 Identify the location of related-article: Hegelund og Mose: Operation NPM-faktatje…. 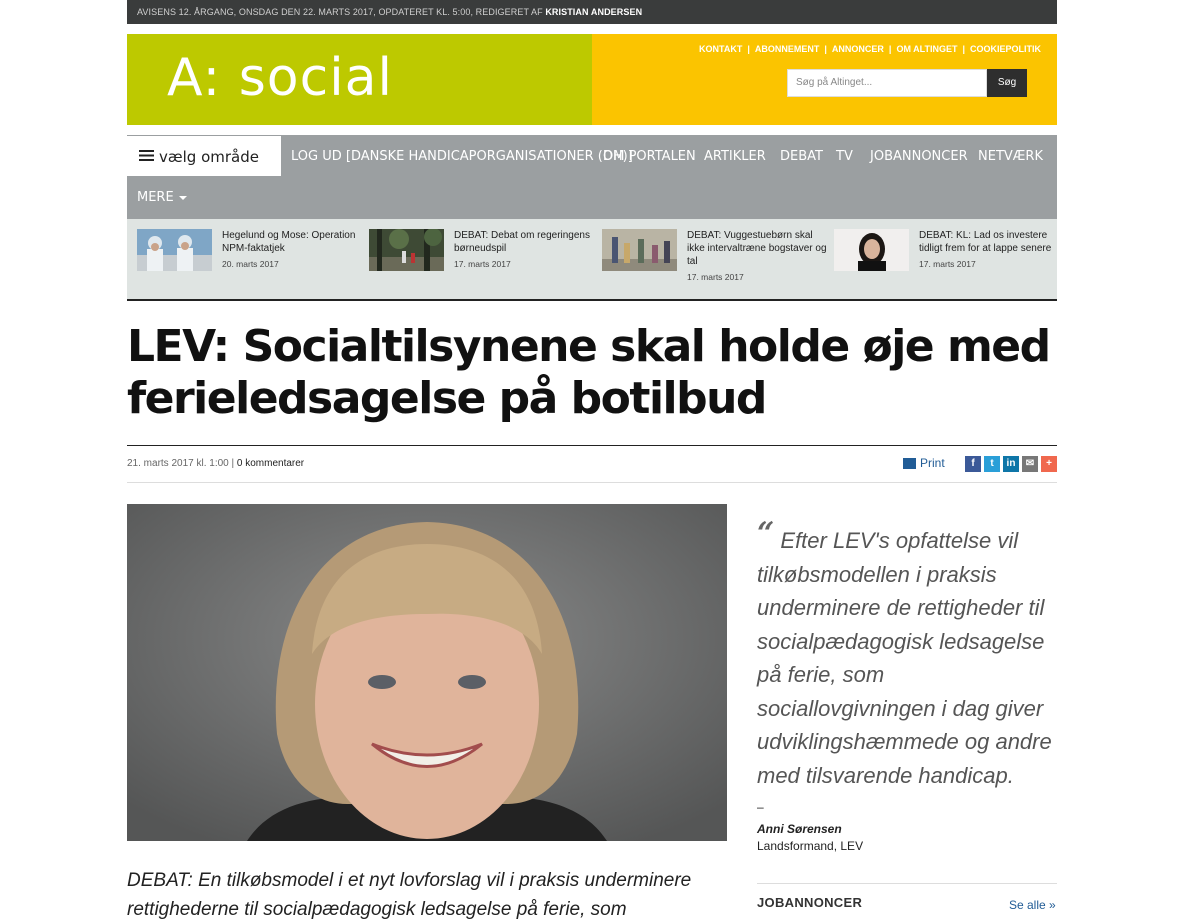
(249, 259).